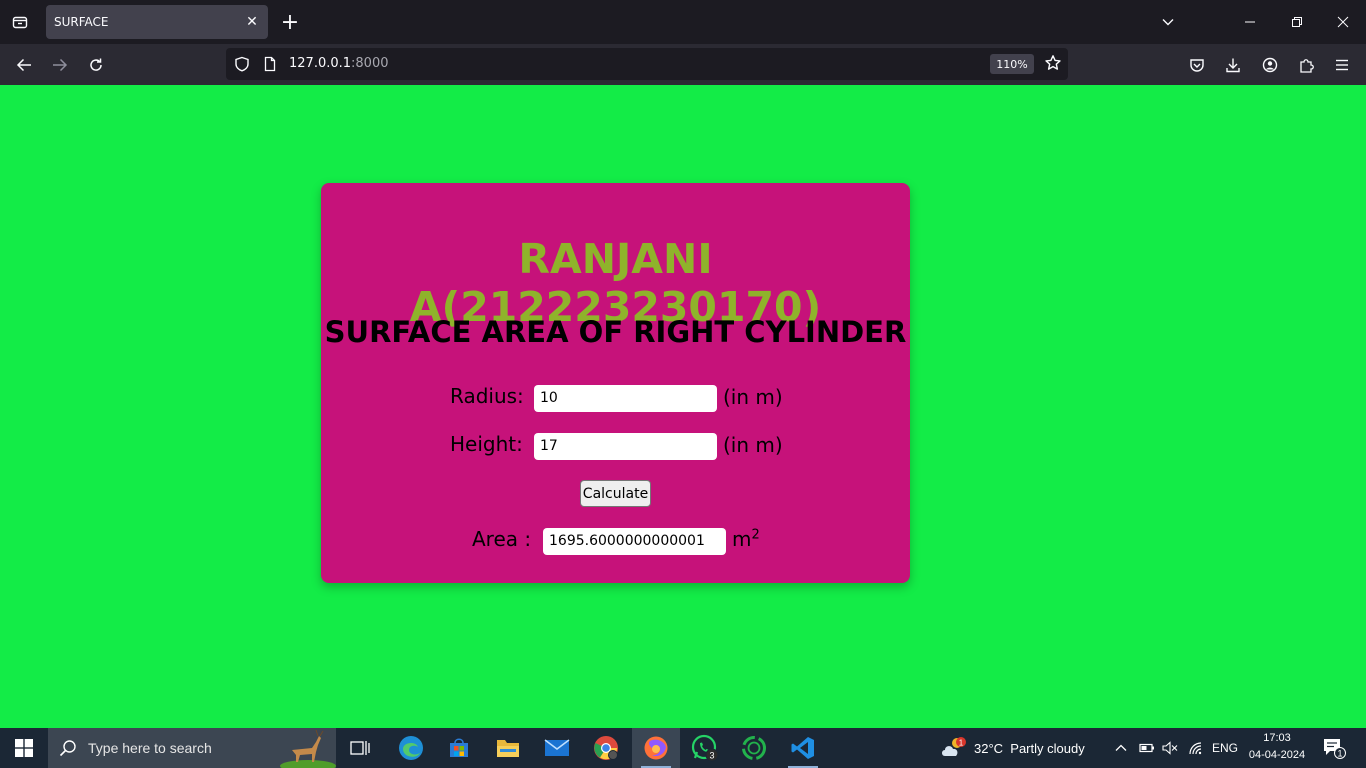 This screenshot has height=768, width=1366. I want to click on radius-label: Radius:, so click(487, 396).